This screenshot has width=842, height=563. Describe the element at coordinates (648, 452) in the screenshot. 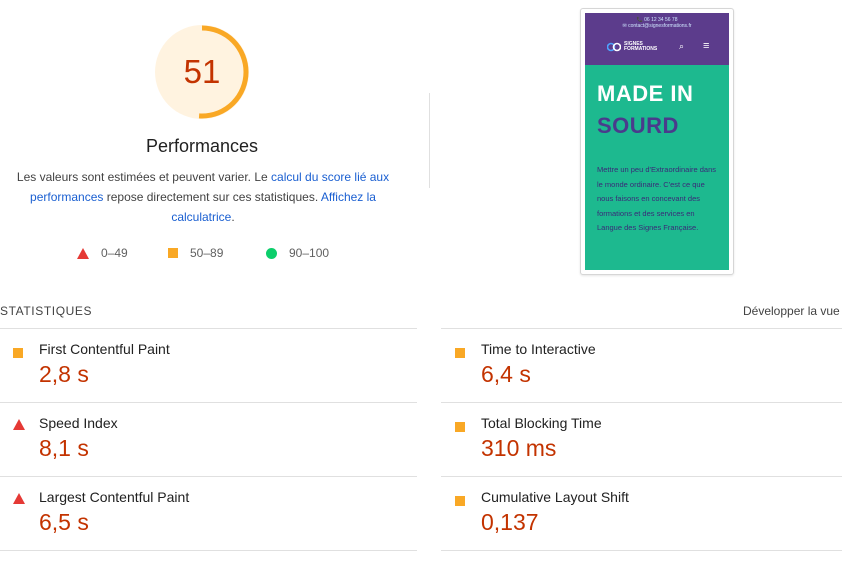

I see `metric-total-blocking-time: Total Blocking Time 310 ms` at that location.